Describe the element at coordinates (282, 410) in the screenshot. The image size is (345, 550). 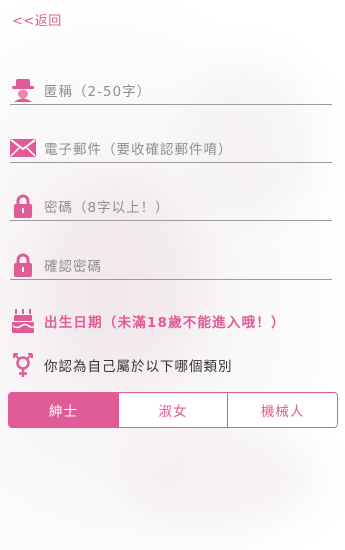
I see `gender-option-robot: 機械人` at that location.